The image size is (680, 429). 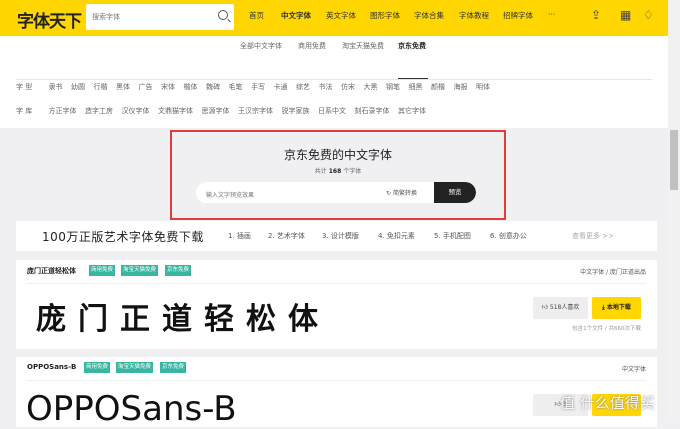 I want to click on banner-more-link: 查看更多 >>, so click(x=593, y=236).